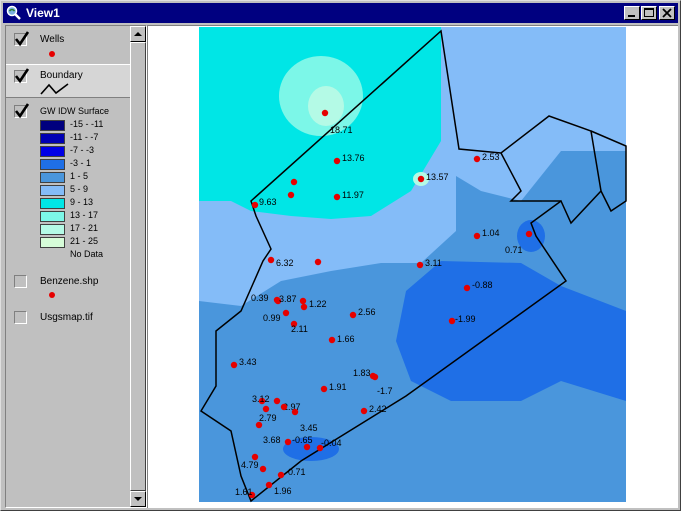 This screenshot has width=681, height=511. Describe the element at coordinates (491, 157) in the screenshot. I see `well-label: 2.53` at that location.